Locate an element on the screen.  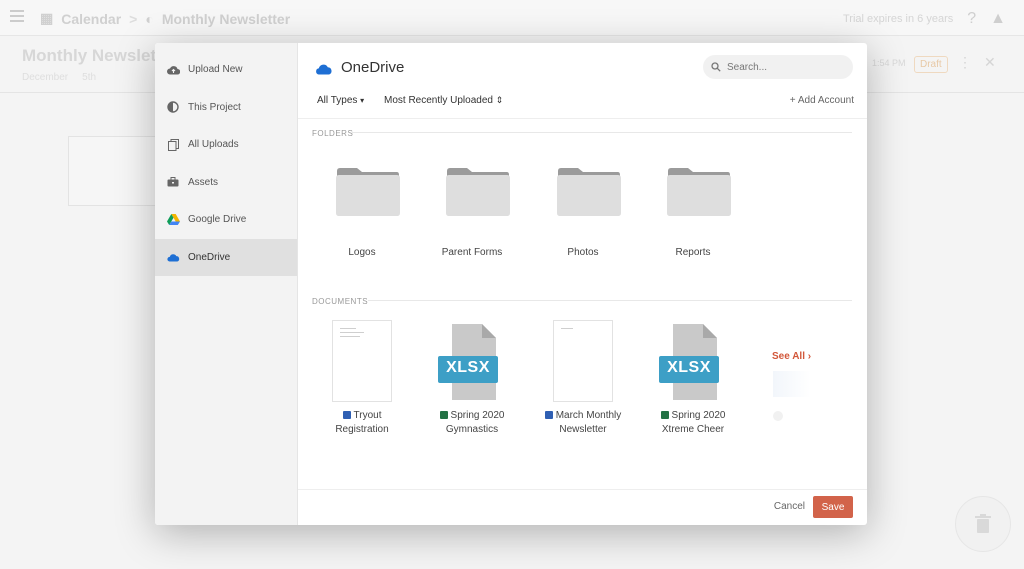
sidebar-item-label: Upload New is located at coordinates (215, 70).